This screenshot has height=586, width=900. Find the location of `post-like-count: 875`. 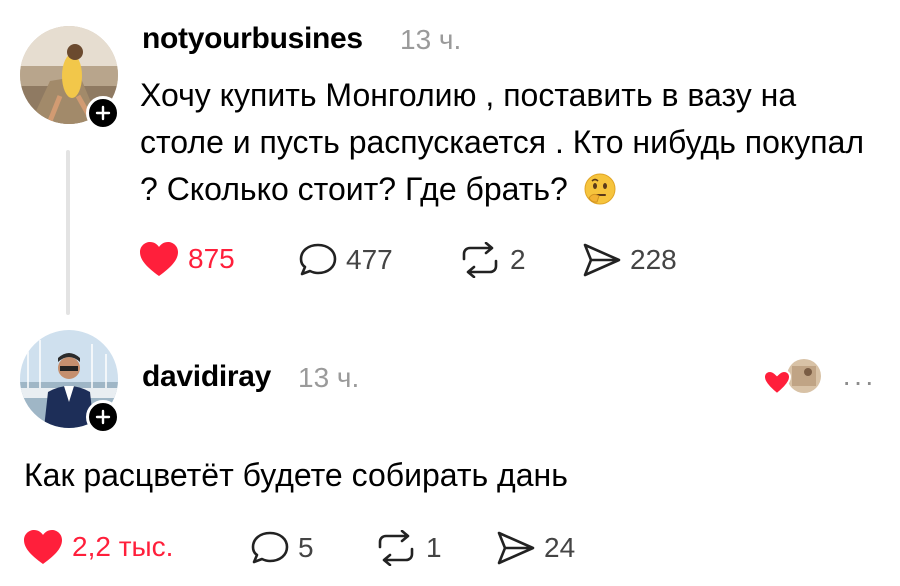

post-like-count: 875 is located at coordinates (211, 258).